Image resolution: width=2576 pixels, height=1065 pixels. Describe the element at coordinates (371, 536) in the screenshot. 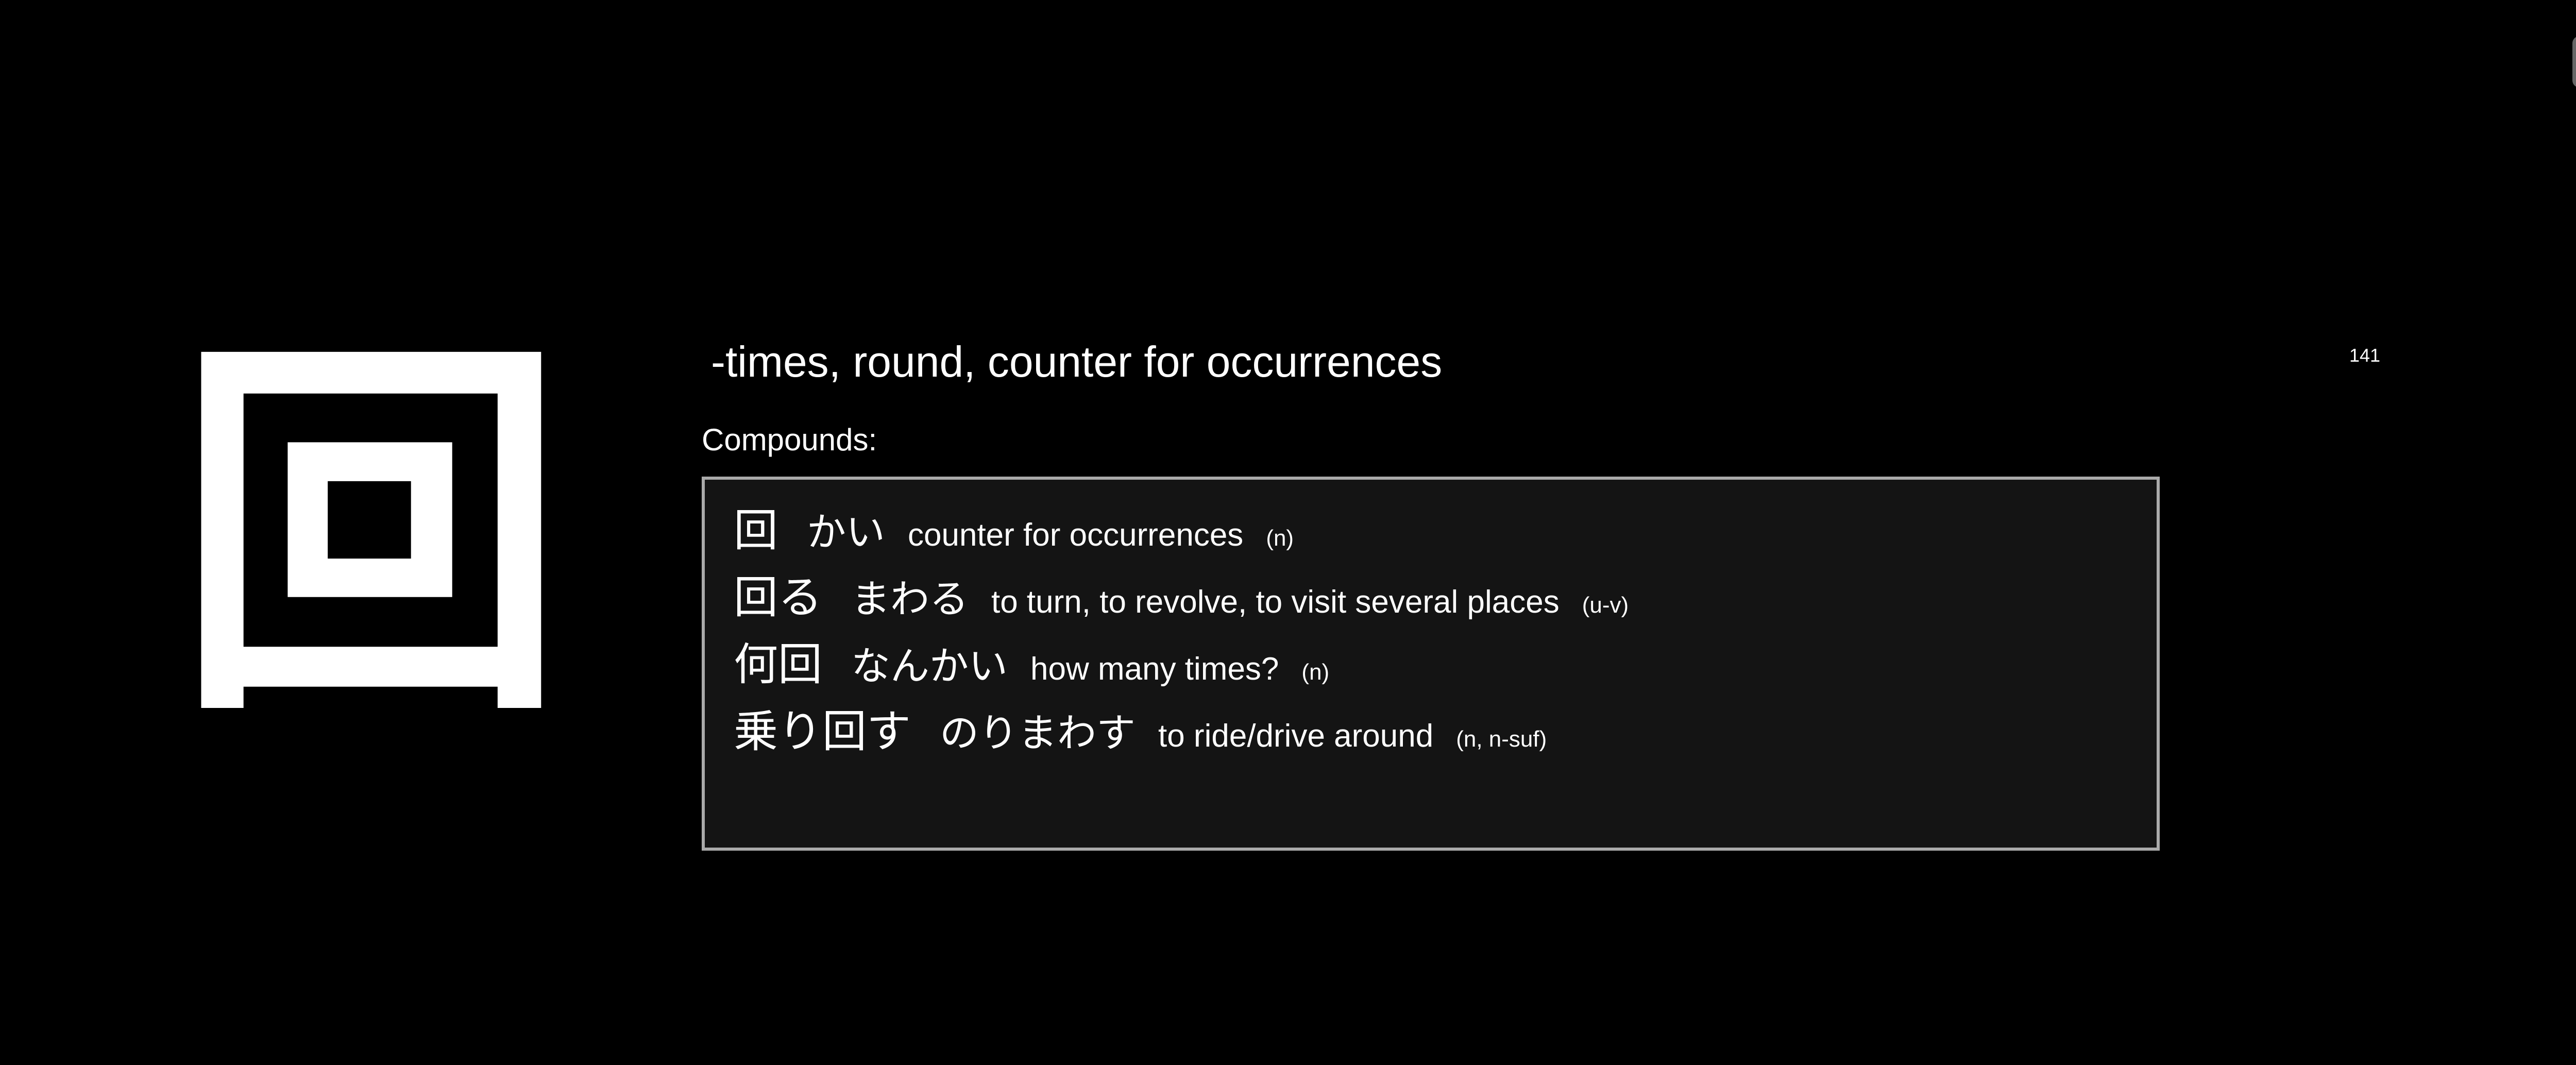

I see `main-kanji: 回` at that location.